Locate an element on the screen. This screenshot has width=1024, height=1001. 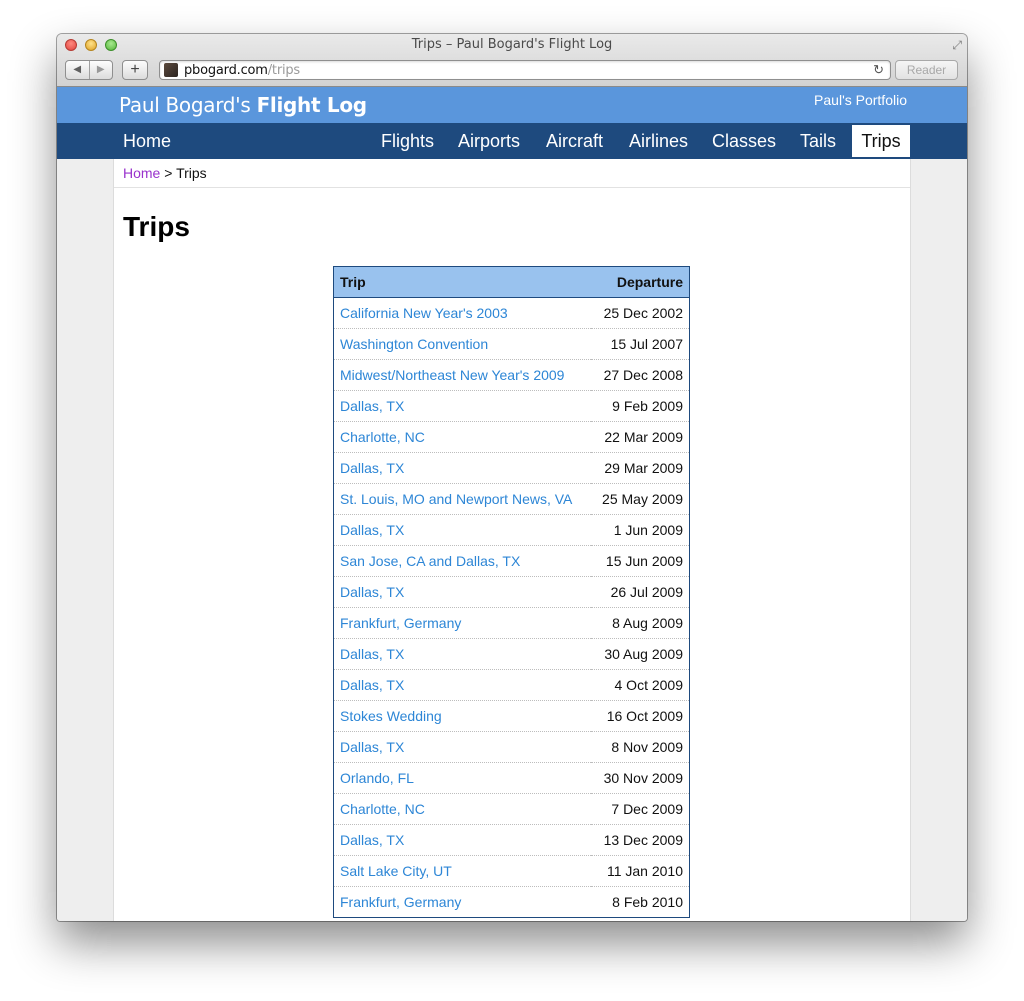
site-favicon-icon is located at coordinates (171, 70).